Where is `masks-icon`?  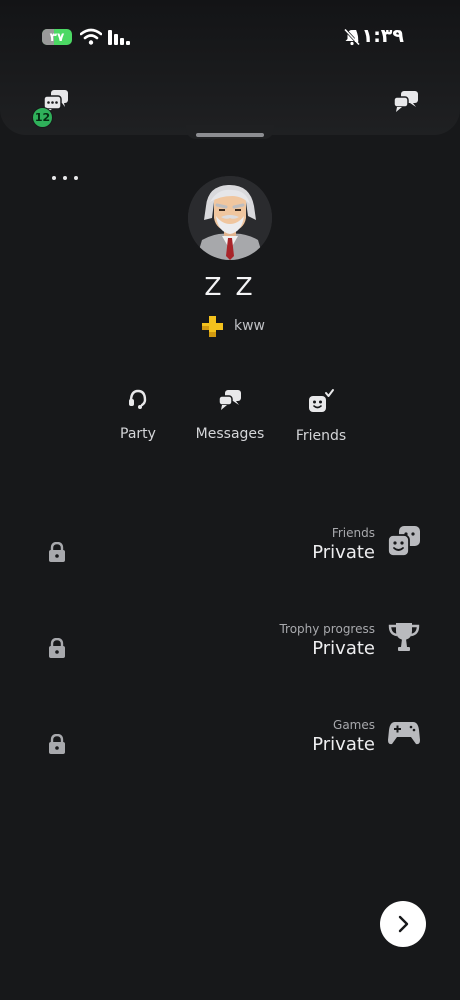
masks-icon is located at coordinates (403, 541).